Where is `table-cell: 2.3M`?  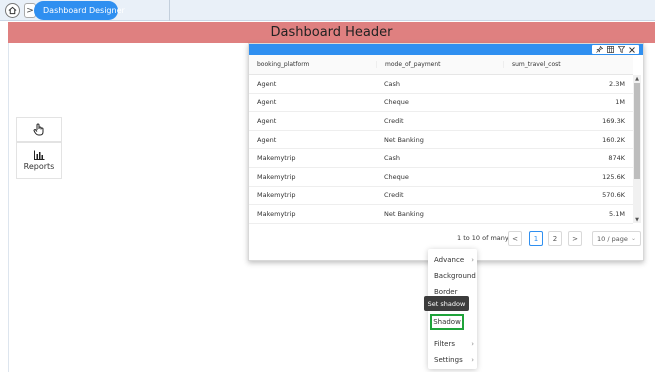 table-cell: 2.3M is located at coordinates (617, 83).